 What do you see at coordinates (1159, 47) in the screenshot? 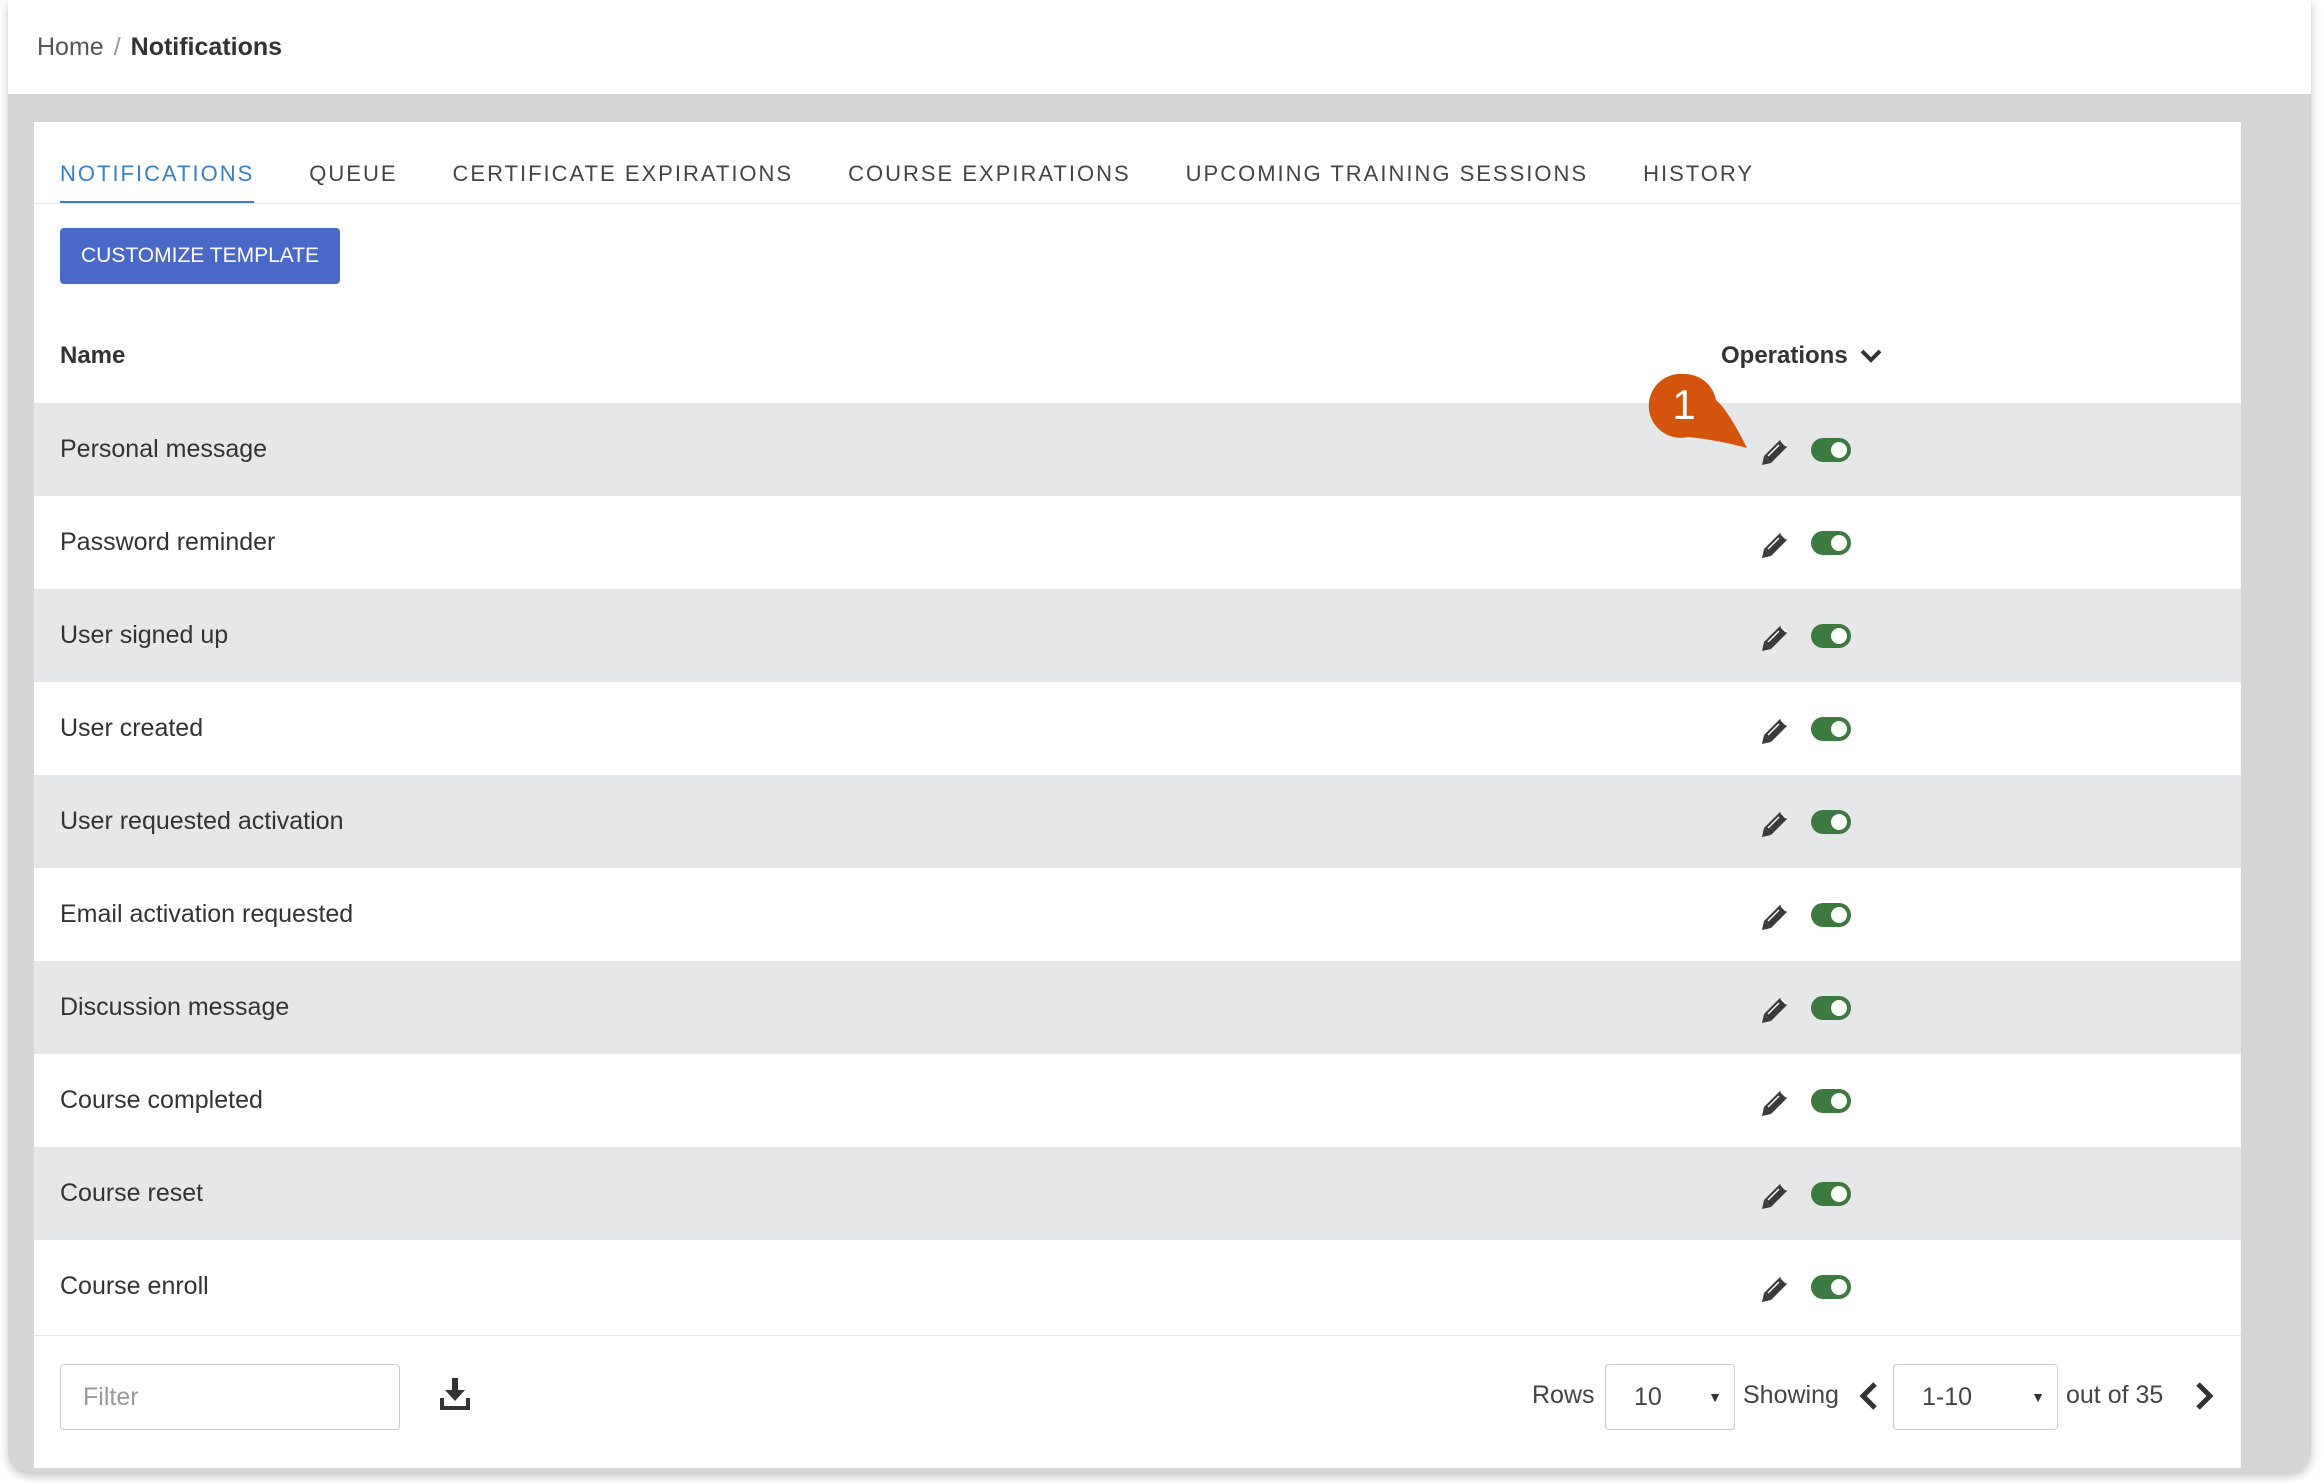
I see `breadcrumb: Home / Notifications` at bounding box center [1159, 47].